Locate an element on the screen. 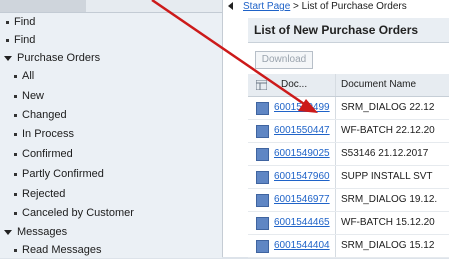  nav-item-label: Partly Confirmed is located at coordinates (63, 174).